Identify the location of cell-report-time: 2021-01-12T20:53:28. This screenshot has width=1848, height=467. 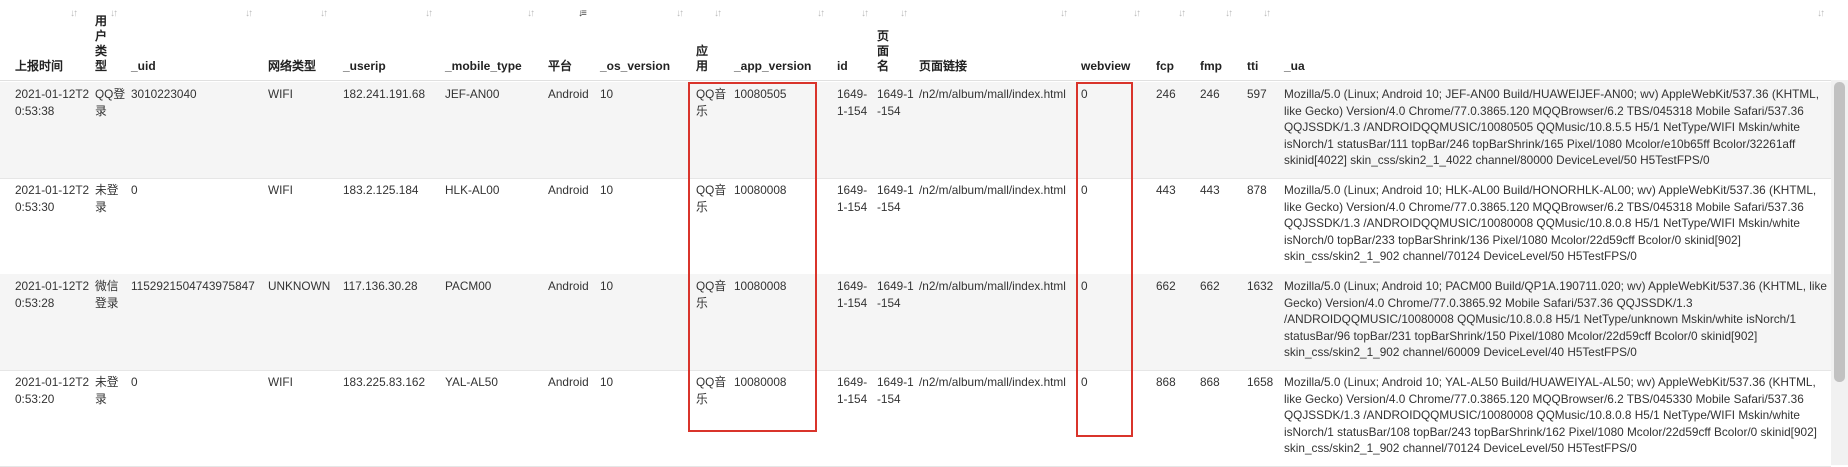
(52, 294).